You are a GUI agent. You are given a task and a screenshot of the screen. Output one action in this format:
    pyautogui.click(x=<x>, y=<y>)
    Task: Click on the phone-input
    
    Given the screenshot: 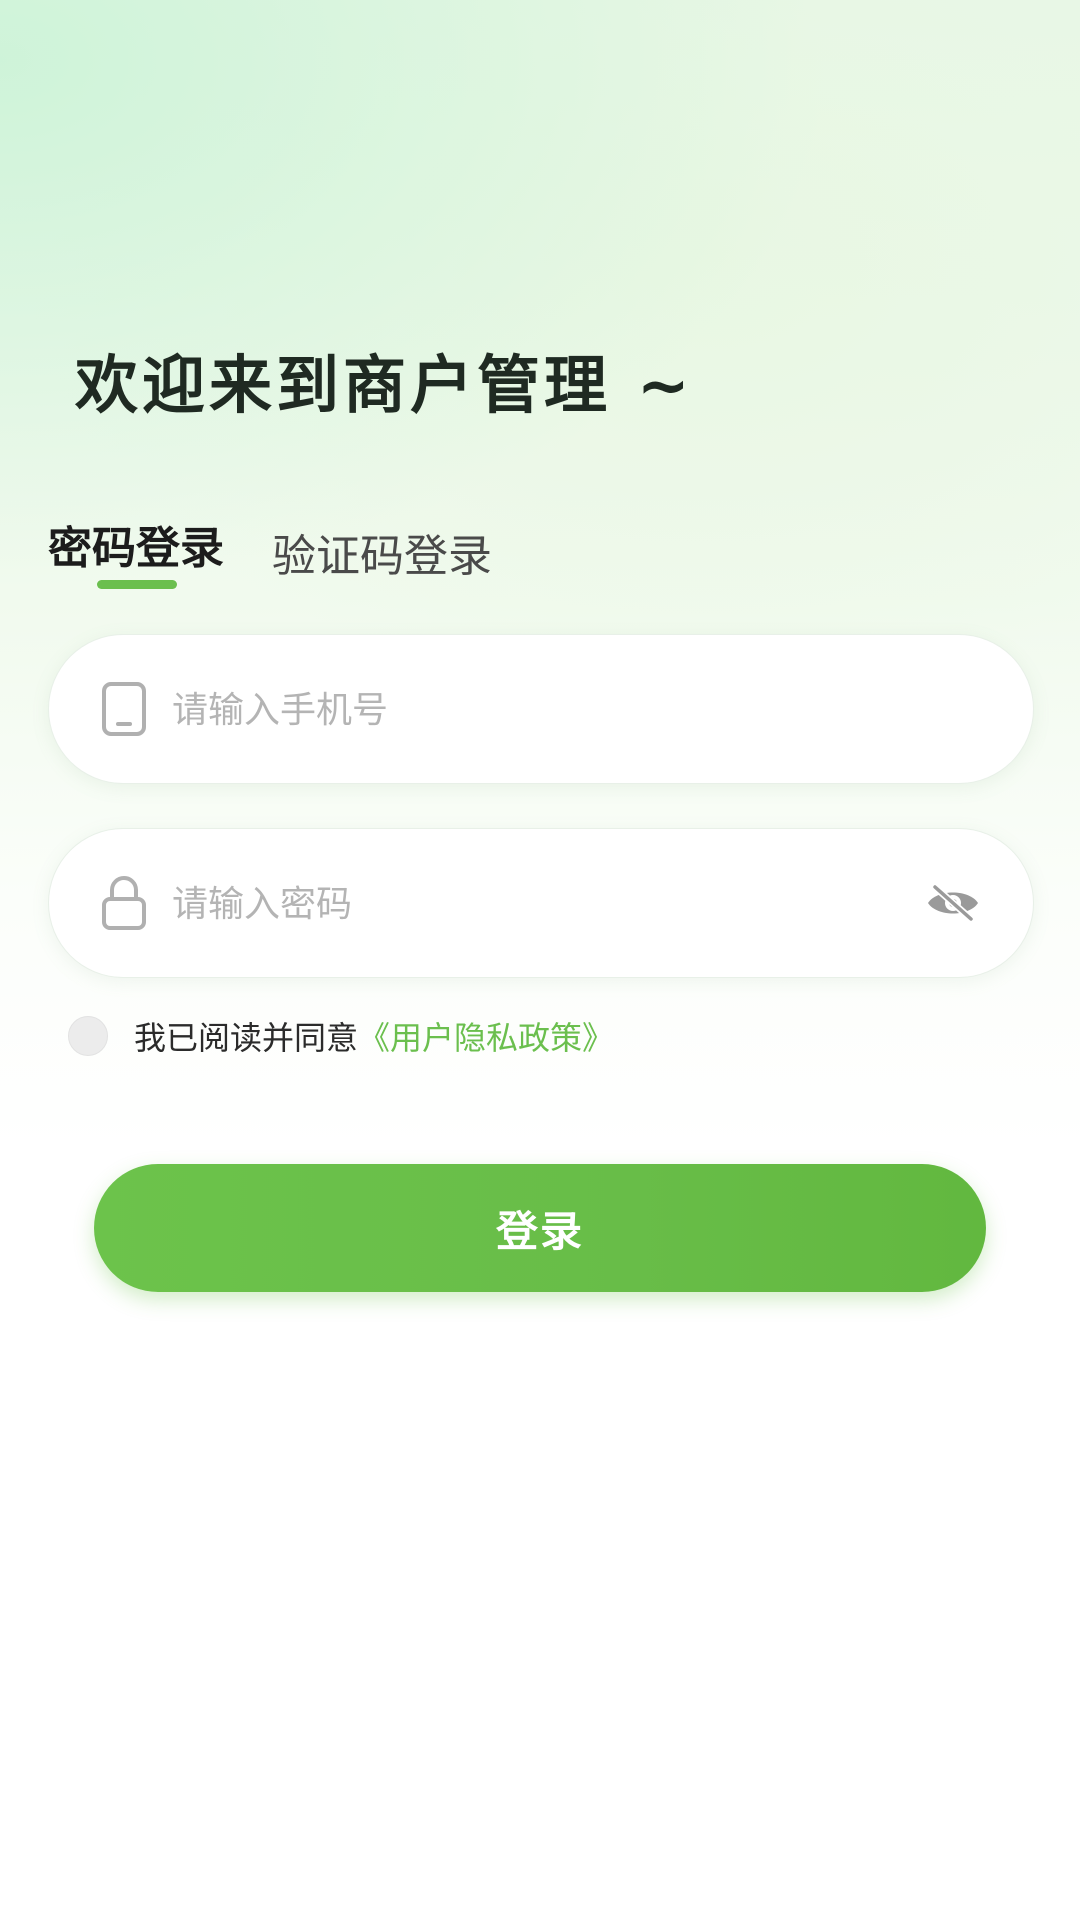 What is the action you would take?
    pyautogui.click(x=552, y=710)
    